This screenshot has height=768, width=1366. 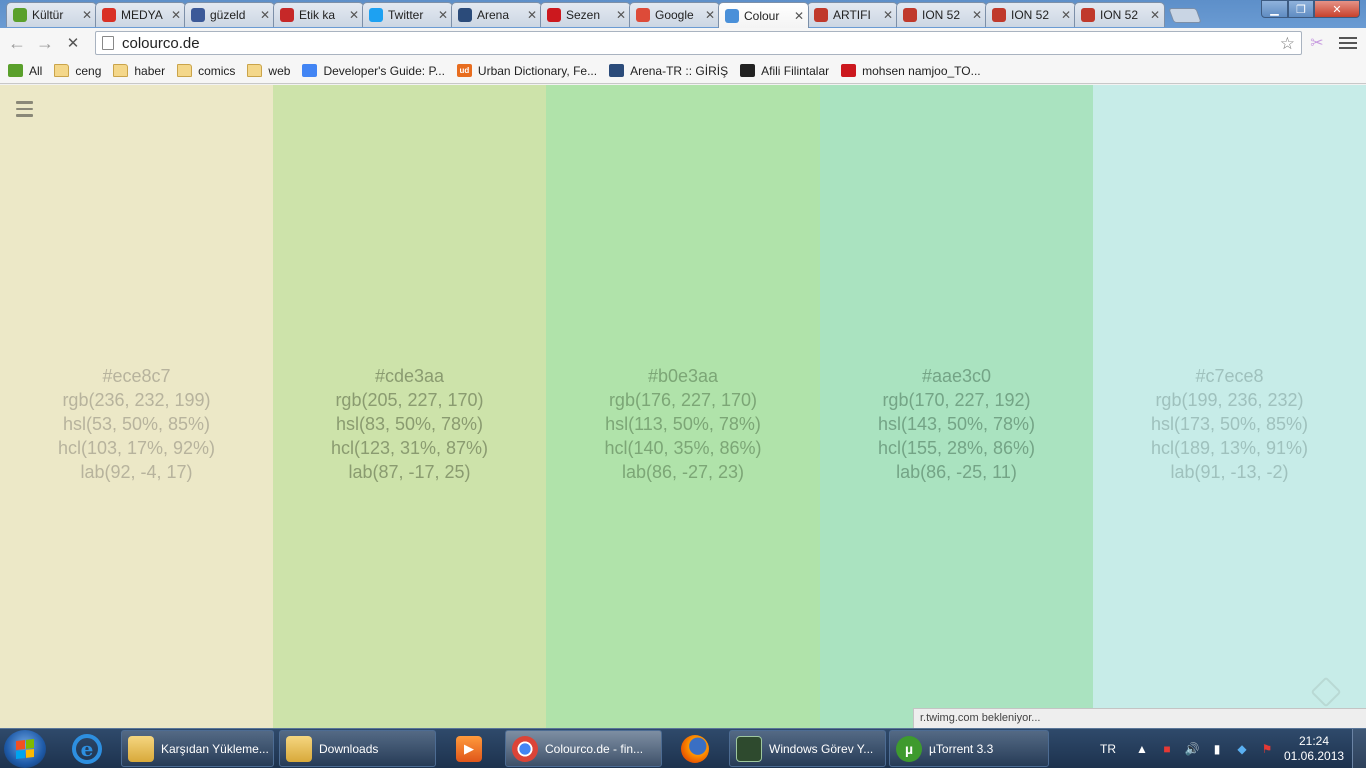 What do you see at coordinates (409, 400) in the screenshot?
I see `color-rgb-value: rgb(205, 227, 170)` at bounding box center [409, 400].